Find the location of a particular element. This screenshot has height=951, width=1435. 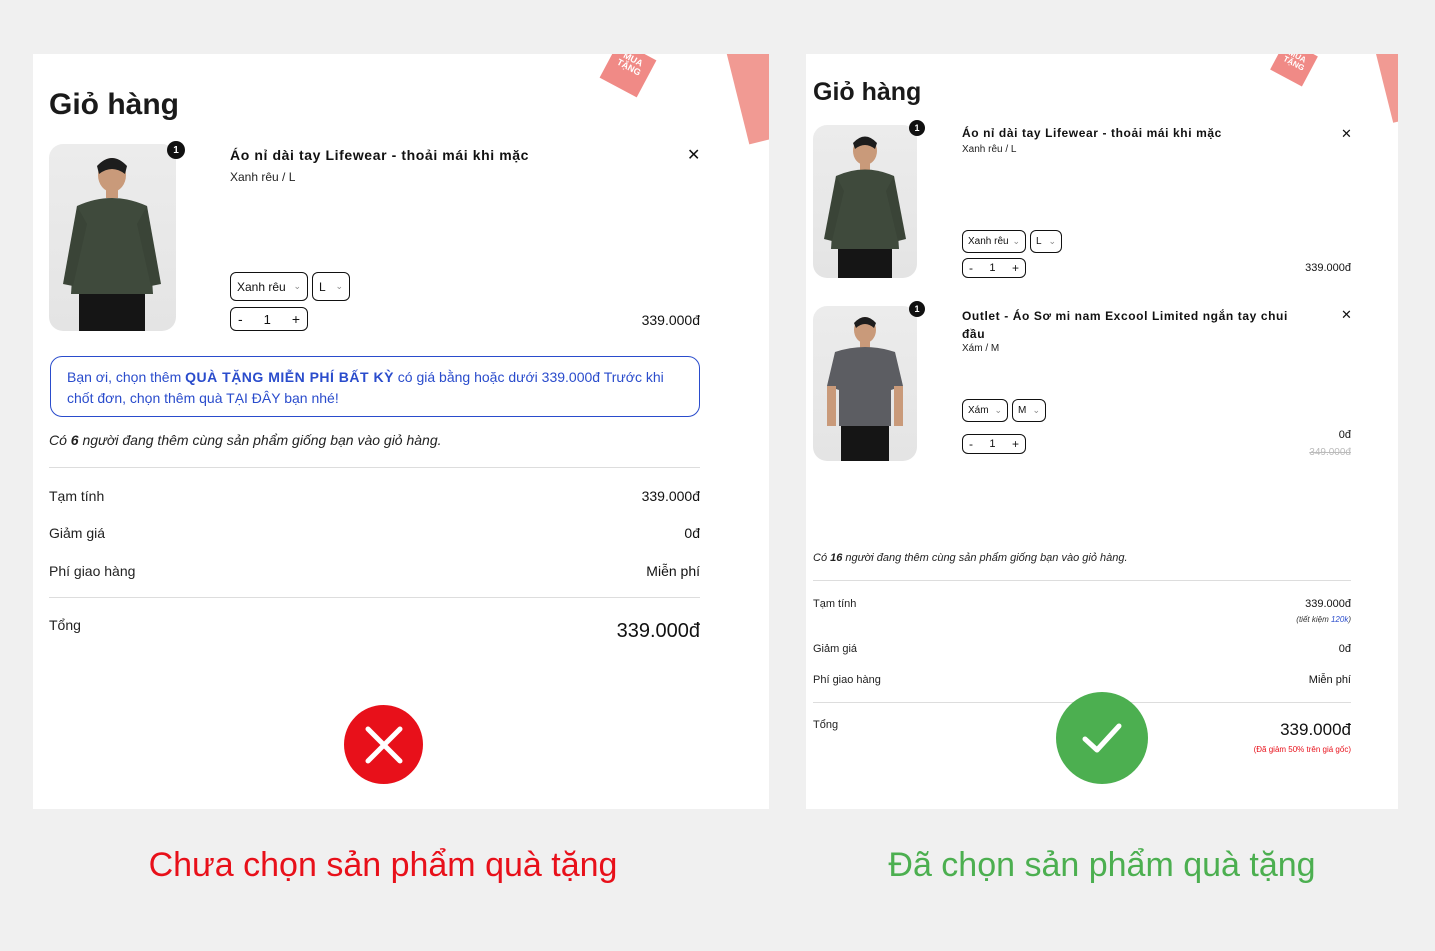

savings-amount: 120k is located at coordinates (1339, 619).